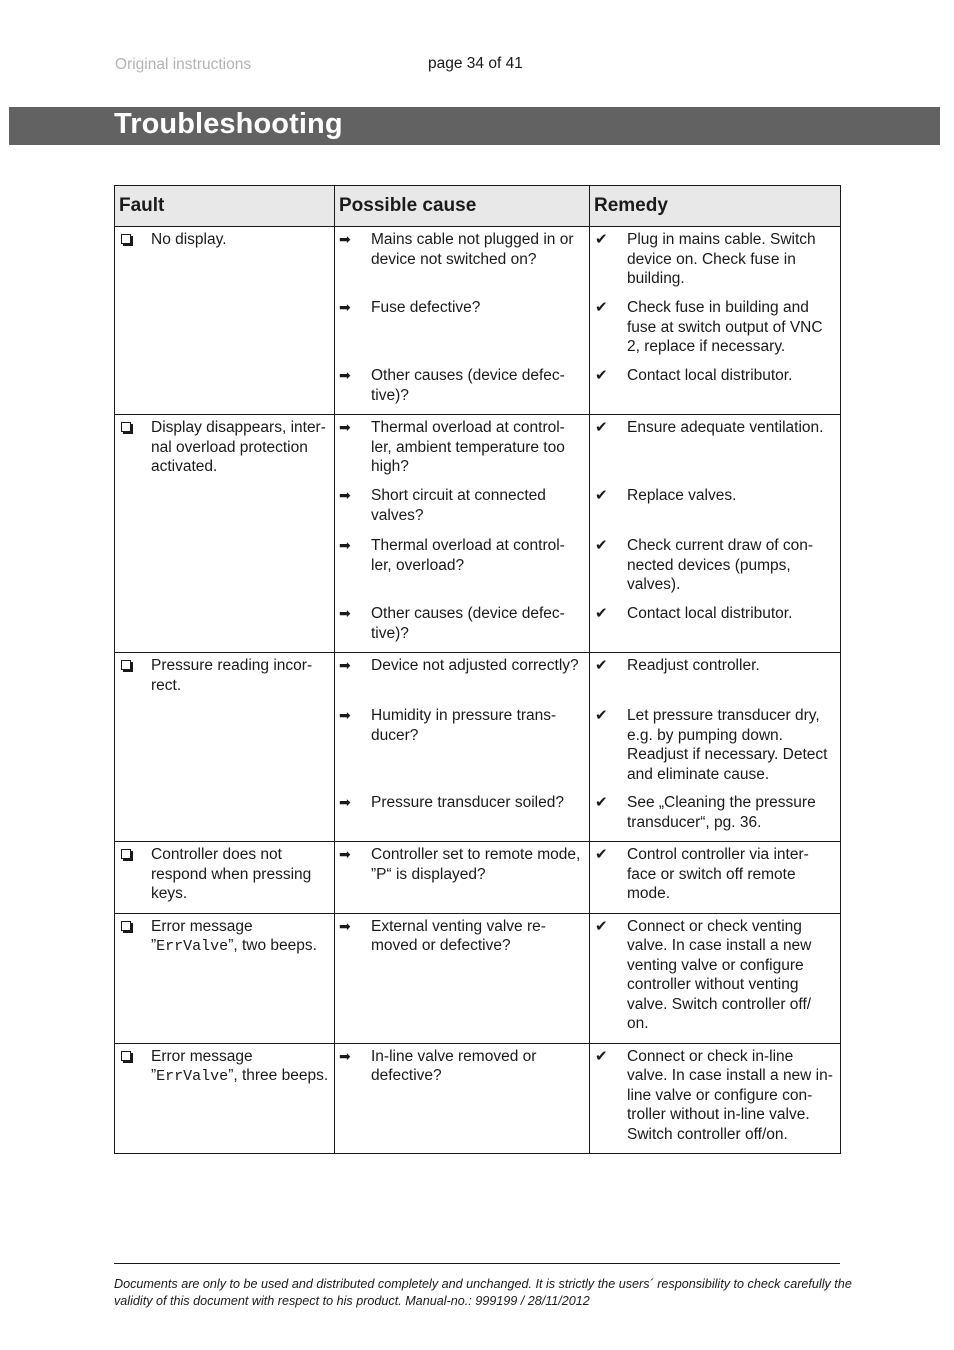  I want to click on fault-text-suffix: ”, two beeps., so click(272, 945).